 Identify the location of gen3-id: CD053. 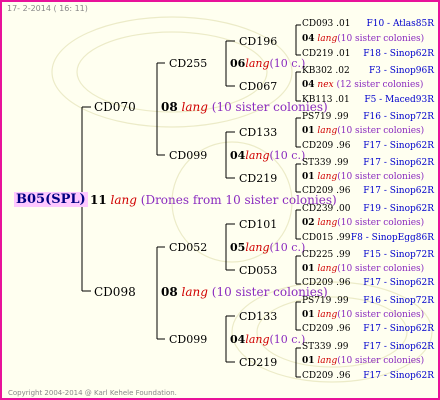
(258, 270).